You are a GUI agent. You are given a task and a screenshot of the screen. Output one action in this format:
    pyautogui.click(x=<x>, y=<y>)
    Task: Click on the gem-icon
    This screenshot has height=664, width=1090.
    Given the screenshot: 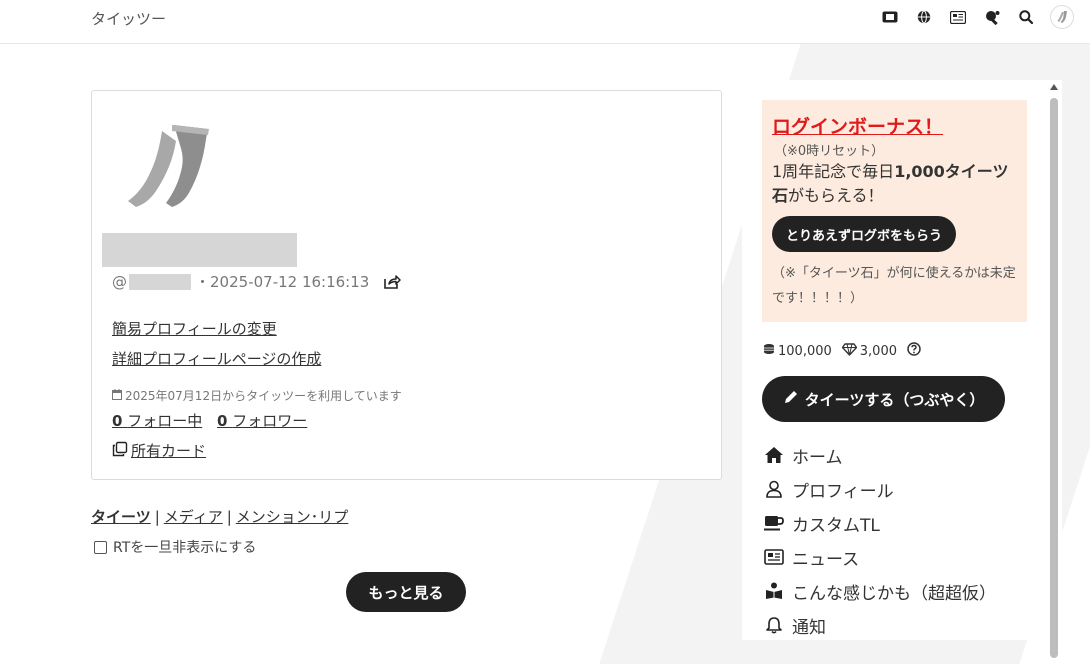 What is the action you would take?
    pyautogui.click(x=849, y=351)
    